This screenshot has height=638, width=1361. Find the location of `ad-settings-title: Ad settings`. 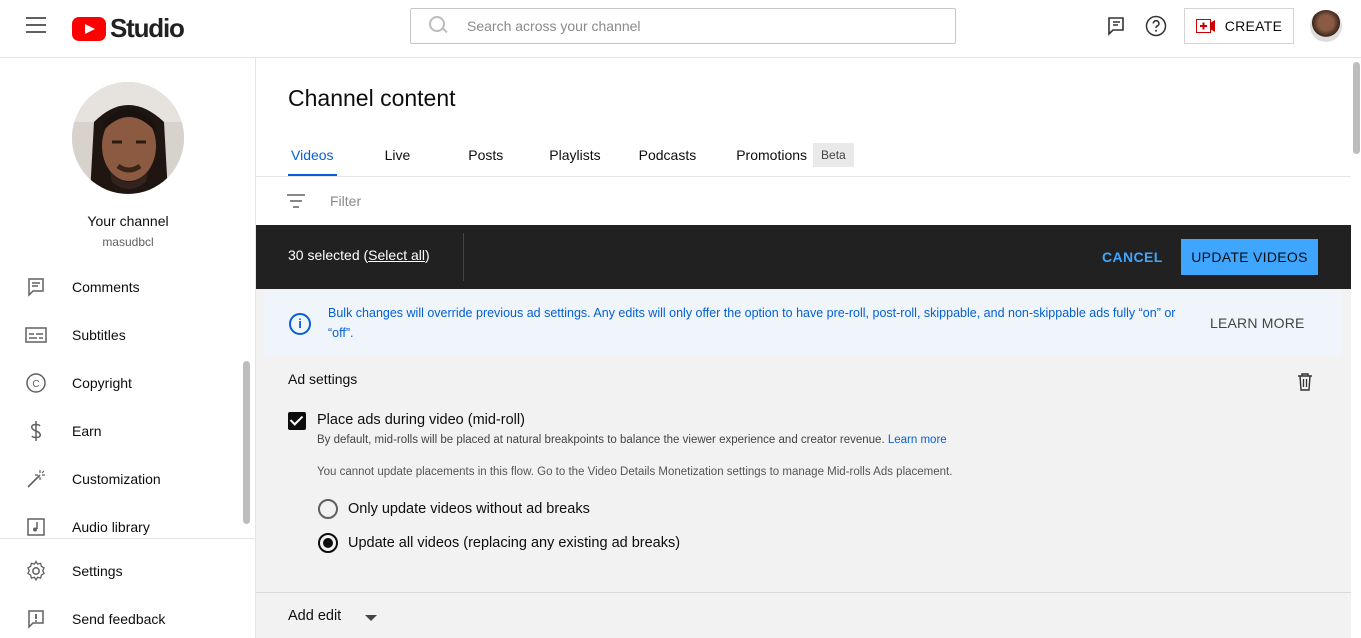

ad-settings-title: Ad settings is located at coordinates (323, 379).